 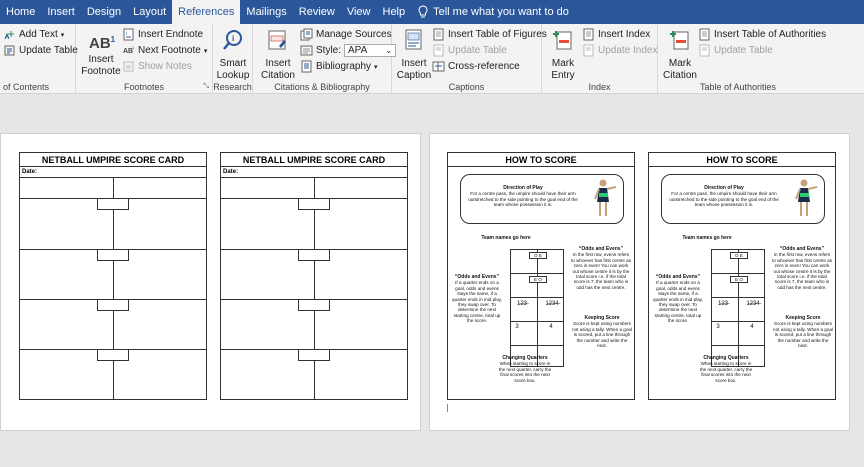 I want to click on cross-reference-label: Cross-reference, so click(x=484, y=66).